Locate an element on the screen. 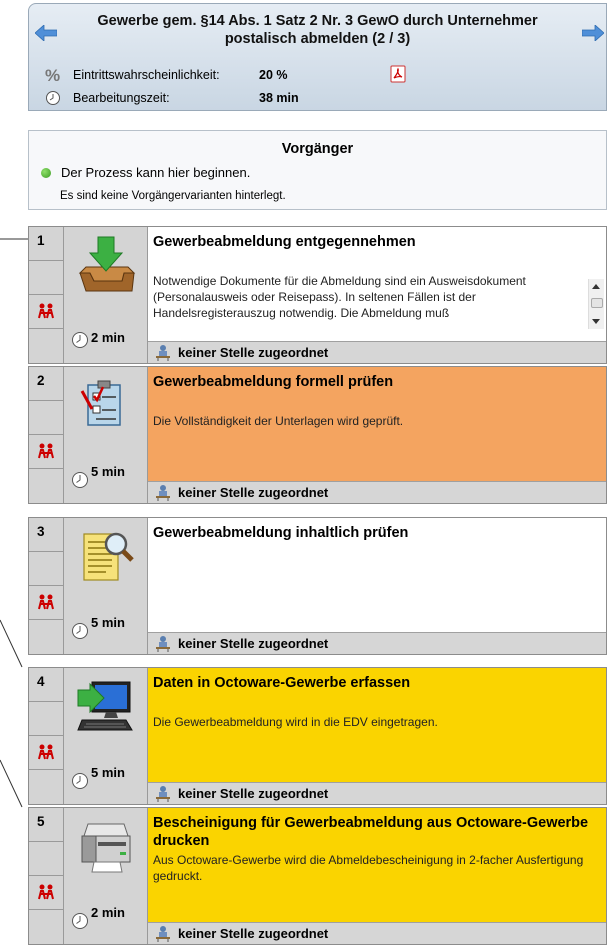 Image resolution: width=607 pixels, height=946 pixels. processing-time-row: Bearbeitungszeit: 38 min is located at coordinates (171, 98).